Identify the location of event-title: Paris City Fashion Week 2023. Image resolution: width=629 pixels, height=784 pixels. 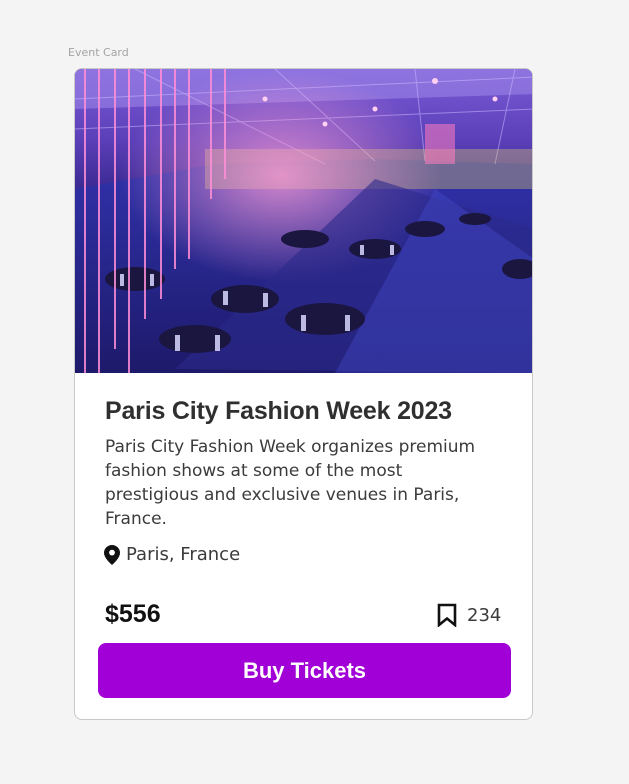
(278, 411).